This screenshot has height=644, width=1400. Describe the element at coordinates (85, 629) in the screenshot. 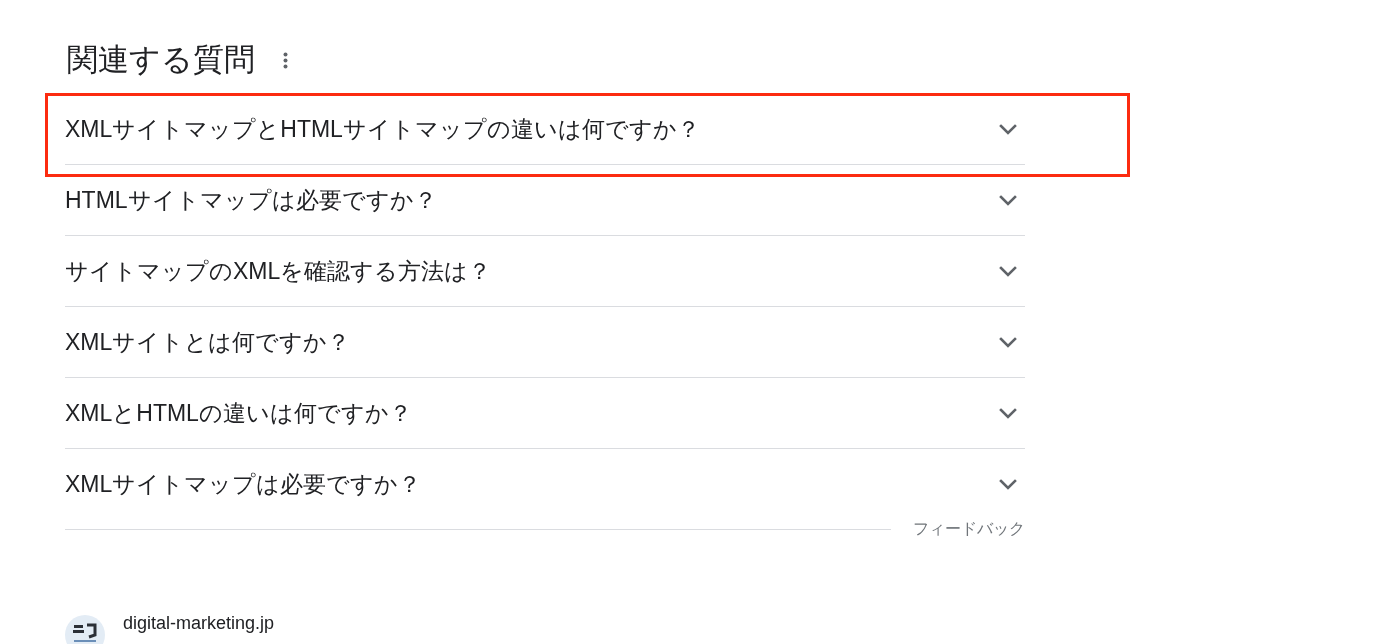

I see `site-logo-icon` at that location.